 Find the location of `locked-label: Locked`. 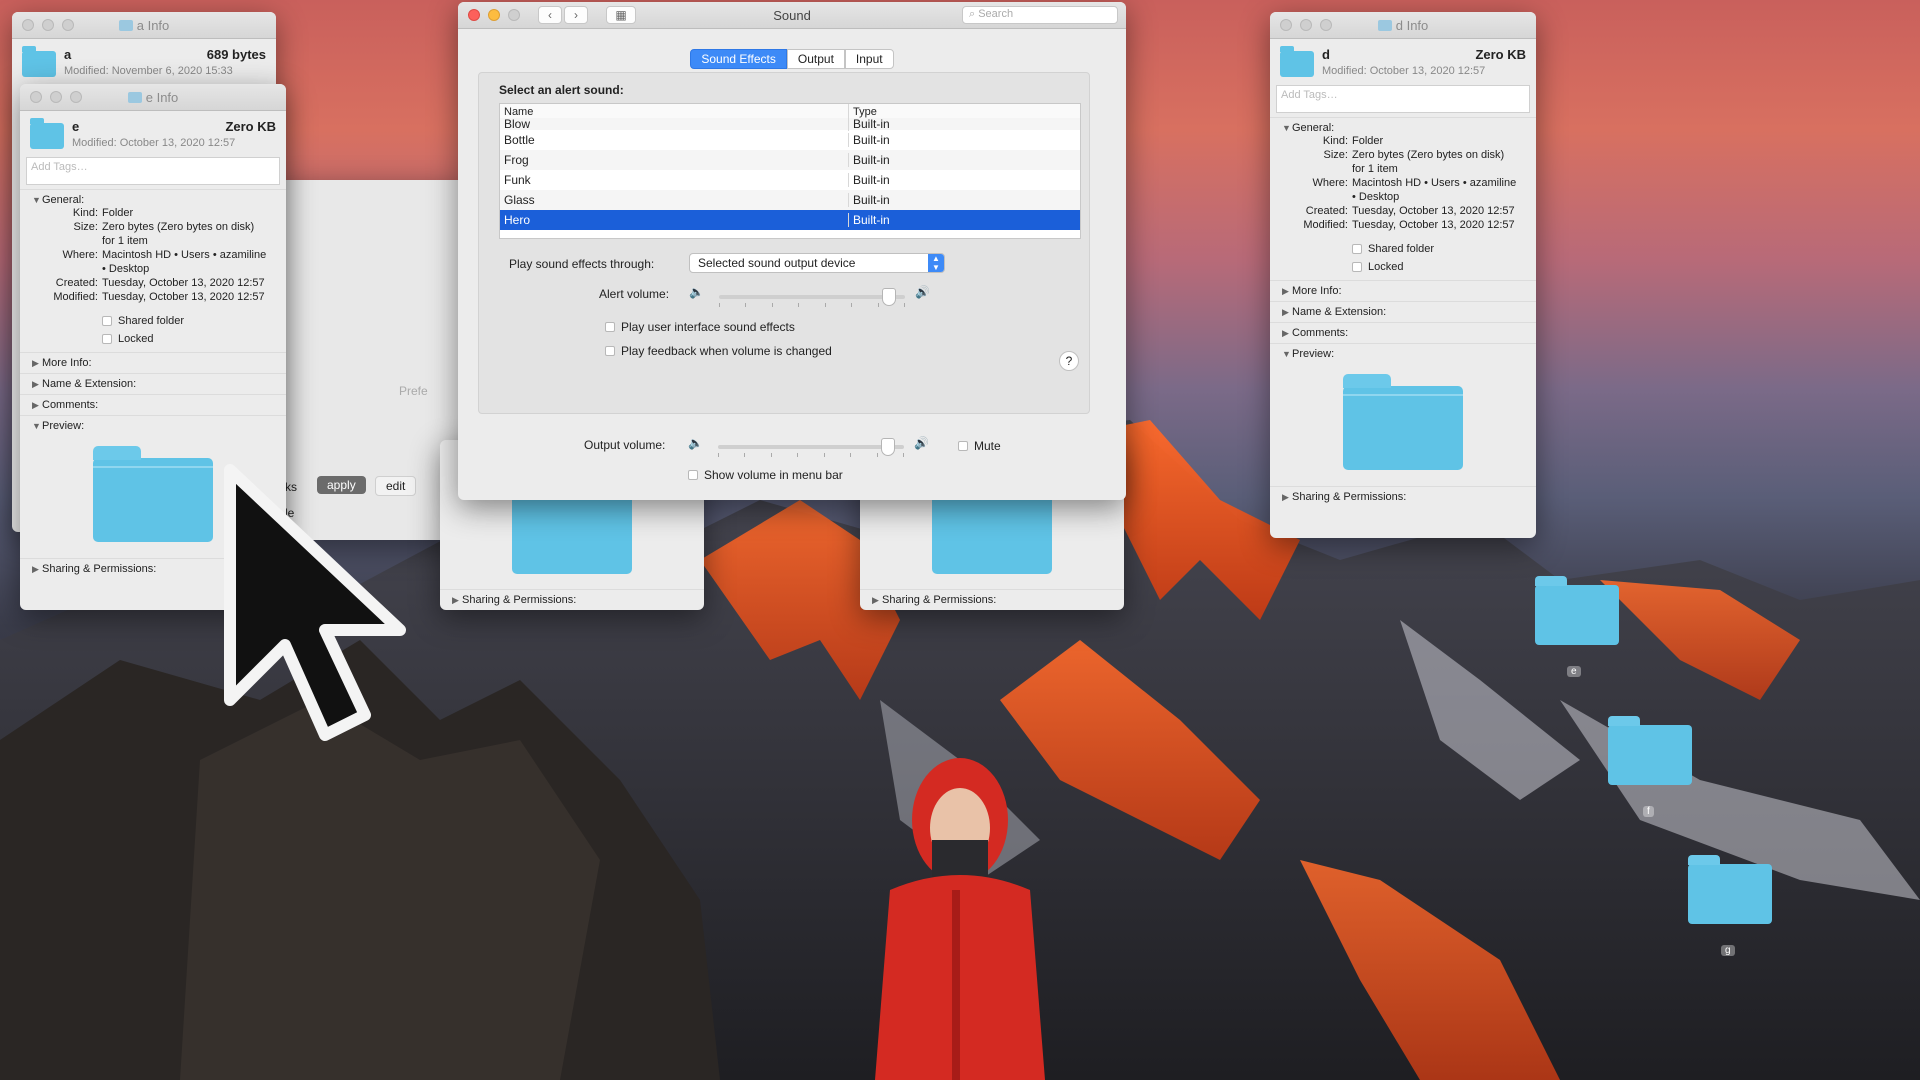

locked-label: Locked is located at coordinates (1386, 267).